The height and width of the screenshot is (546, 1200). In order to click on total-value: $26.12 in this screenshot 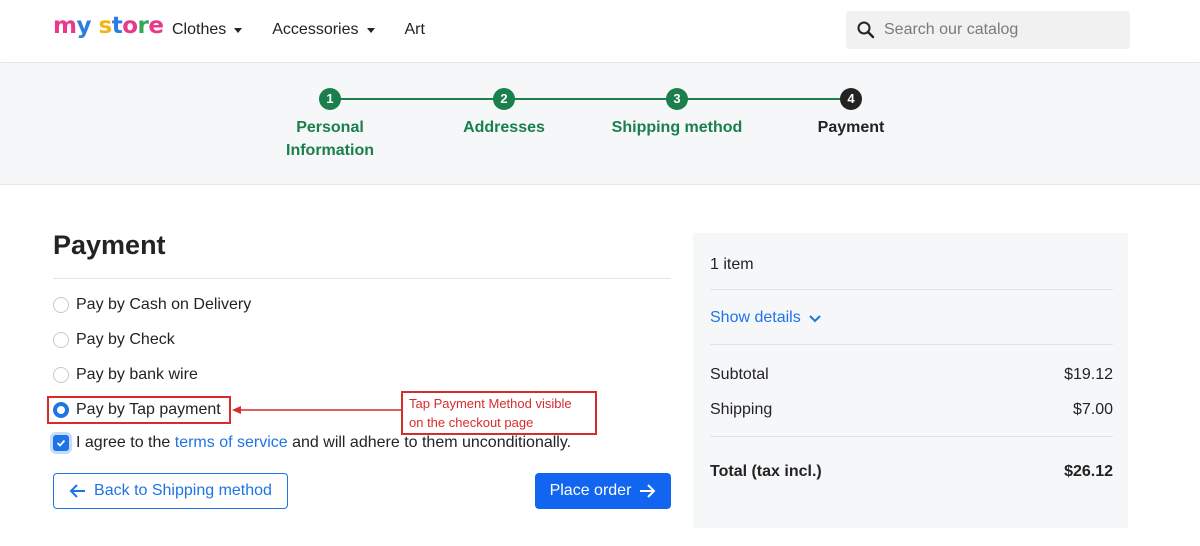, I will do `click(1088, 471)`.